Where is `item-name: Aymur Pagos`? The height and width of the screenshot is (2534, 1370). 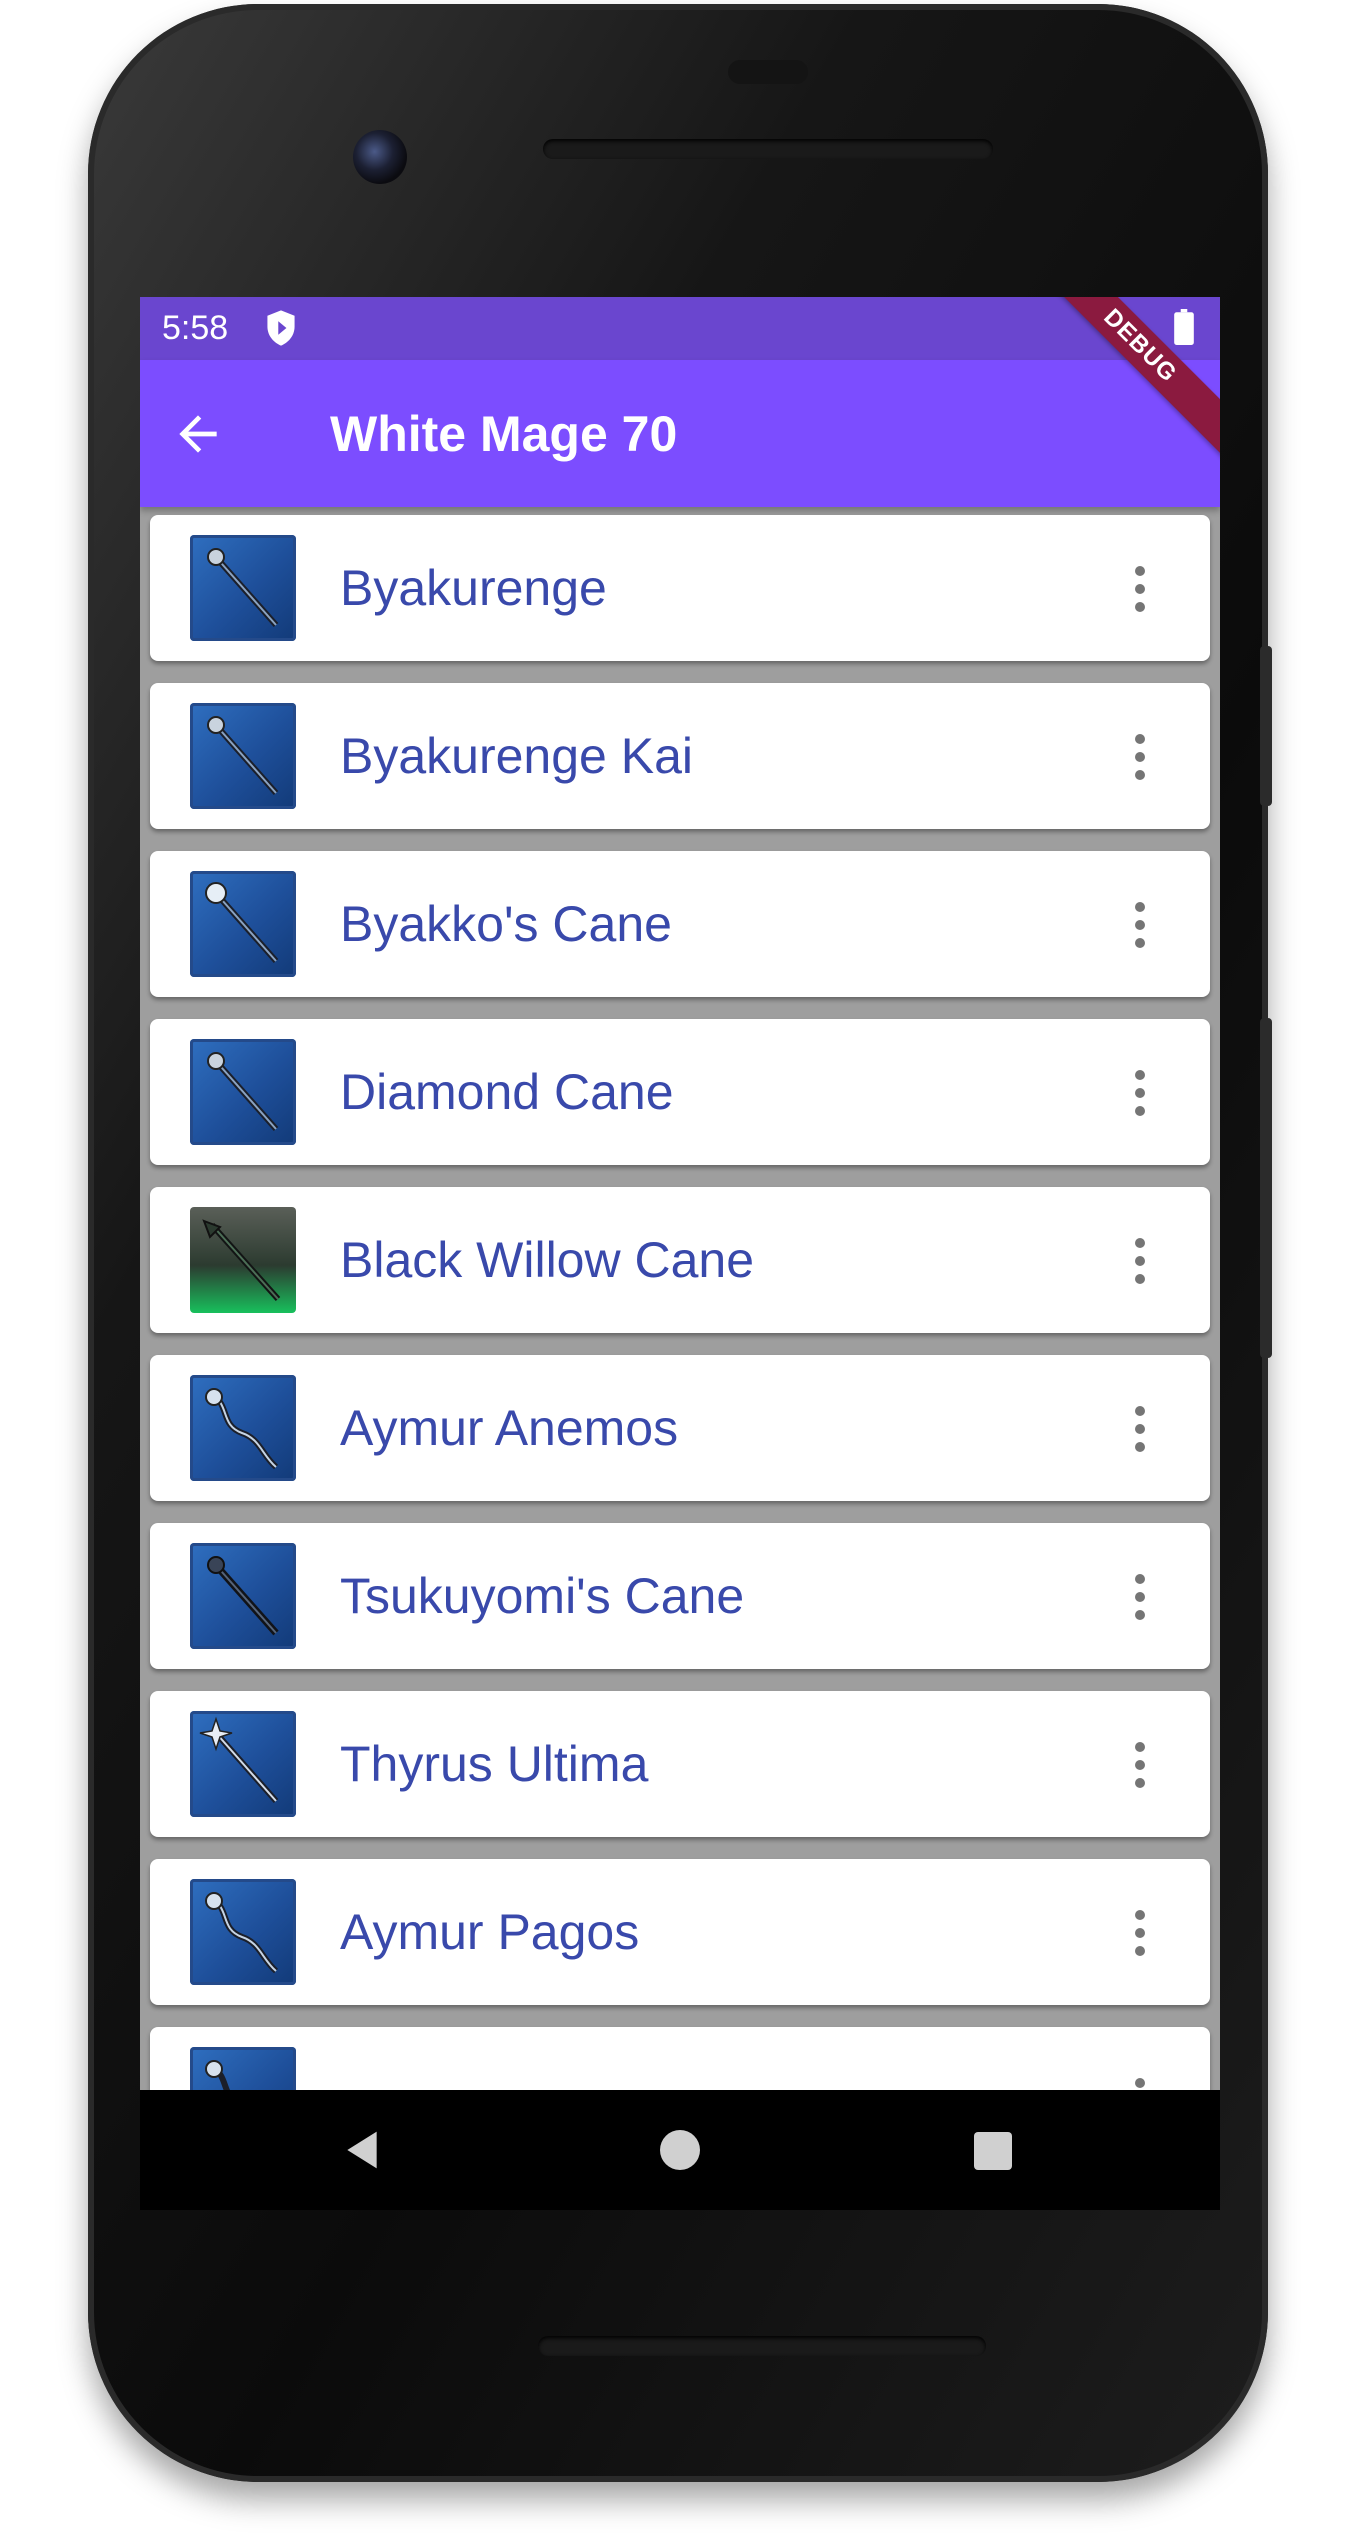 item-name: Aymur Pagos is located at coordinates (490, 1932).